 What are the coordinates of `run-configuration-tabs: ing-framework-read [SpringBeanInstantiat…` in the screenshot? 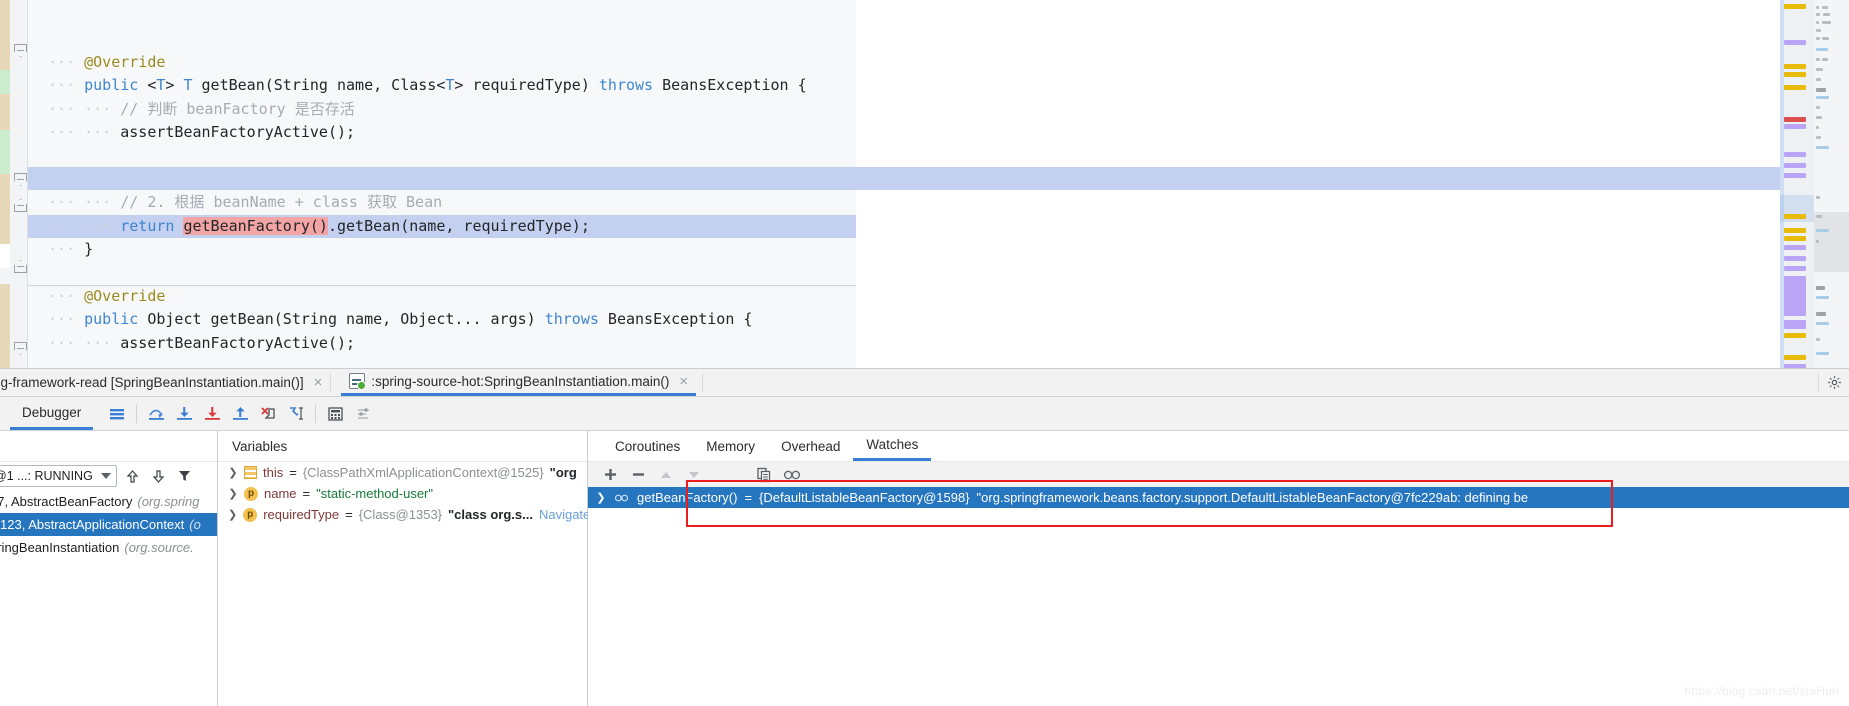 It's located at (924, 383).